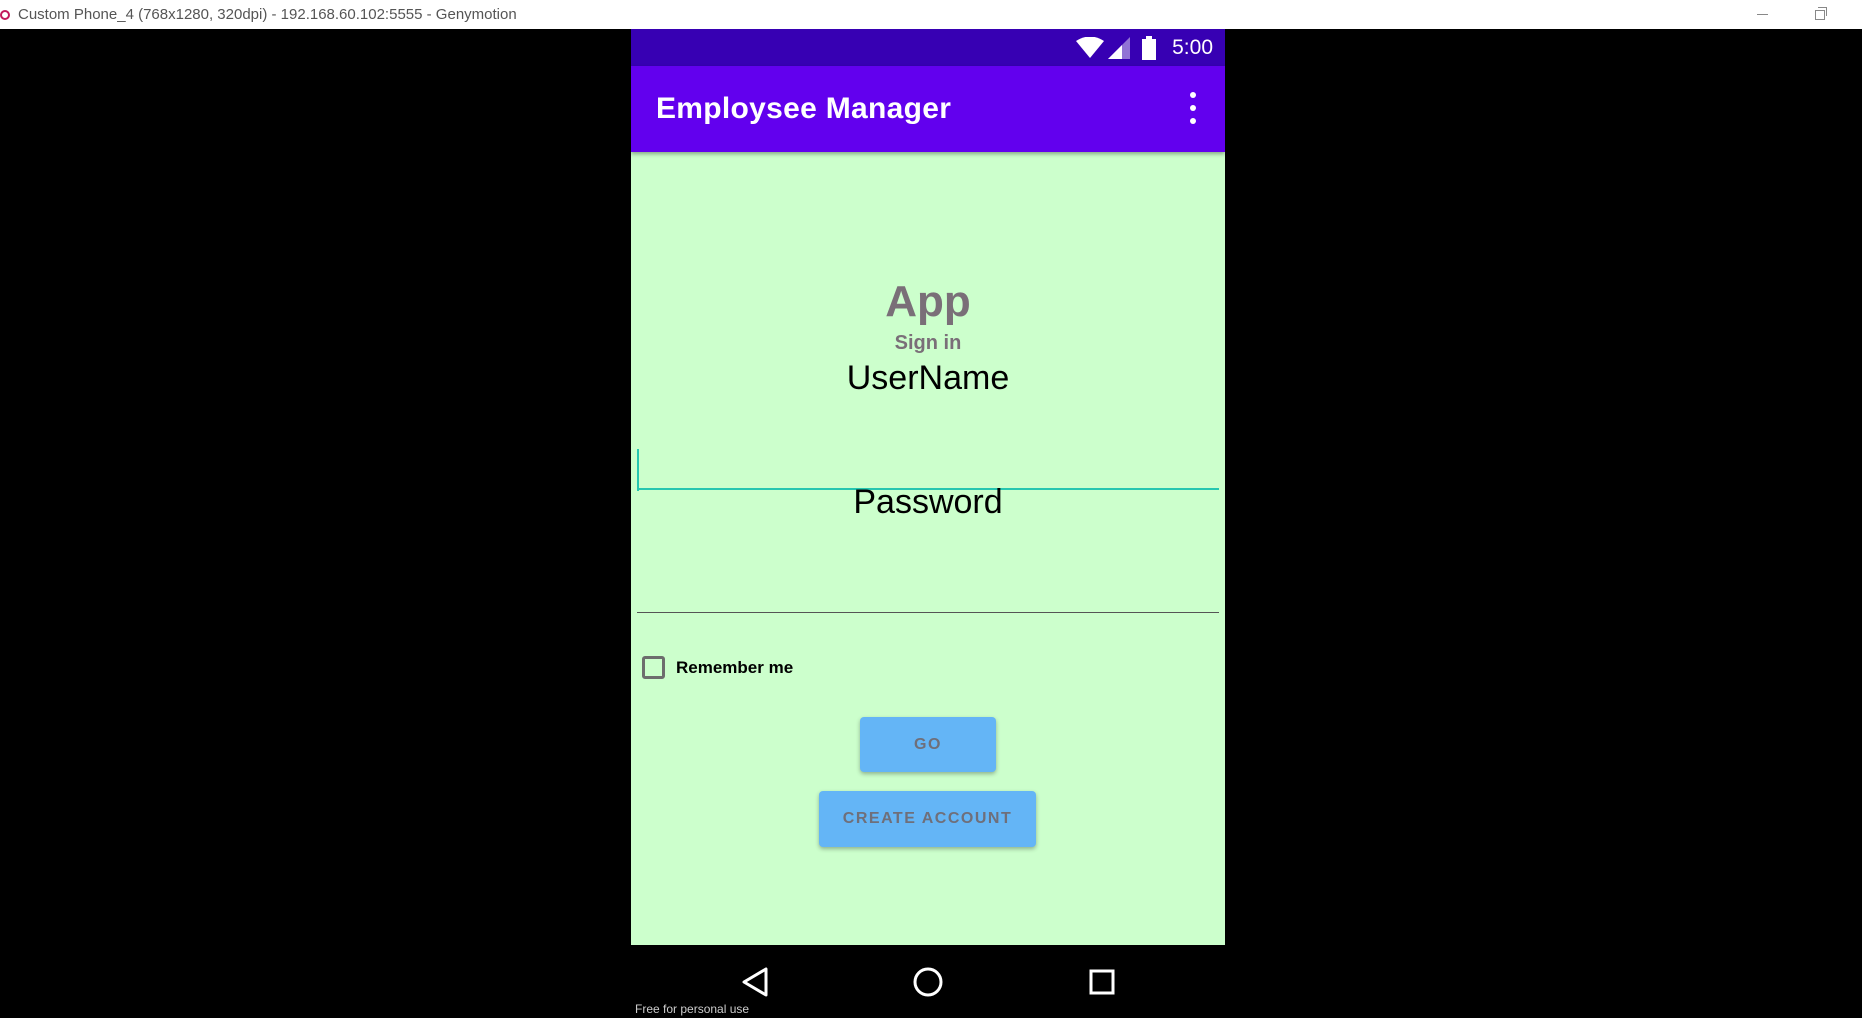 The height and width of the screenshot is (1018, 1867). I want to click on navigation-bar: Free for personal use, so click(928, 981).